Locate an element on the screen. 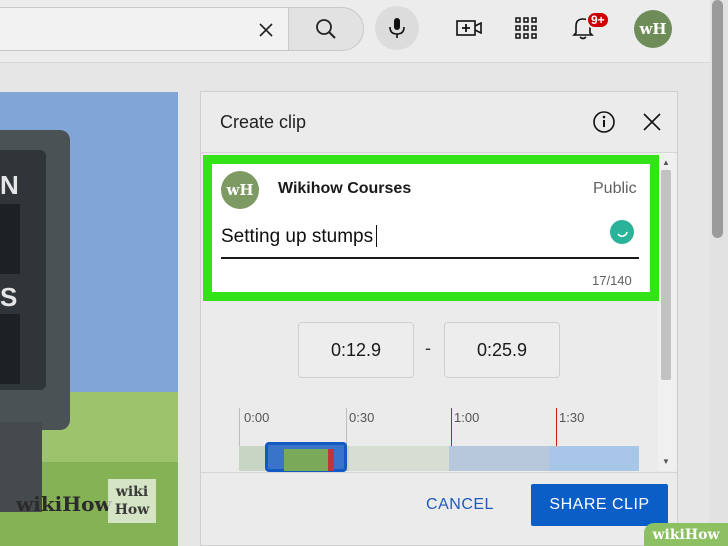 The width and height of the screenshot is (728, 546). timeline-label: 1:00 is located at coordinates (467, 417).